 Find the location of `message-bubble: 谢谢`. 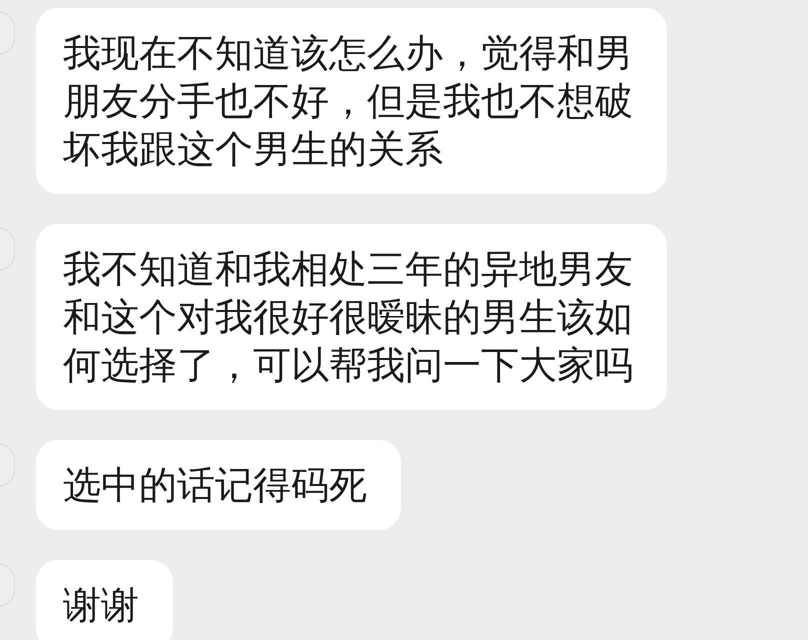

message-bubble: 谢谢 is located at coordinates (104, 600).